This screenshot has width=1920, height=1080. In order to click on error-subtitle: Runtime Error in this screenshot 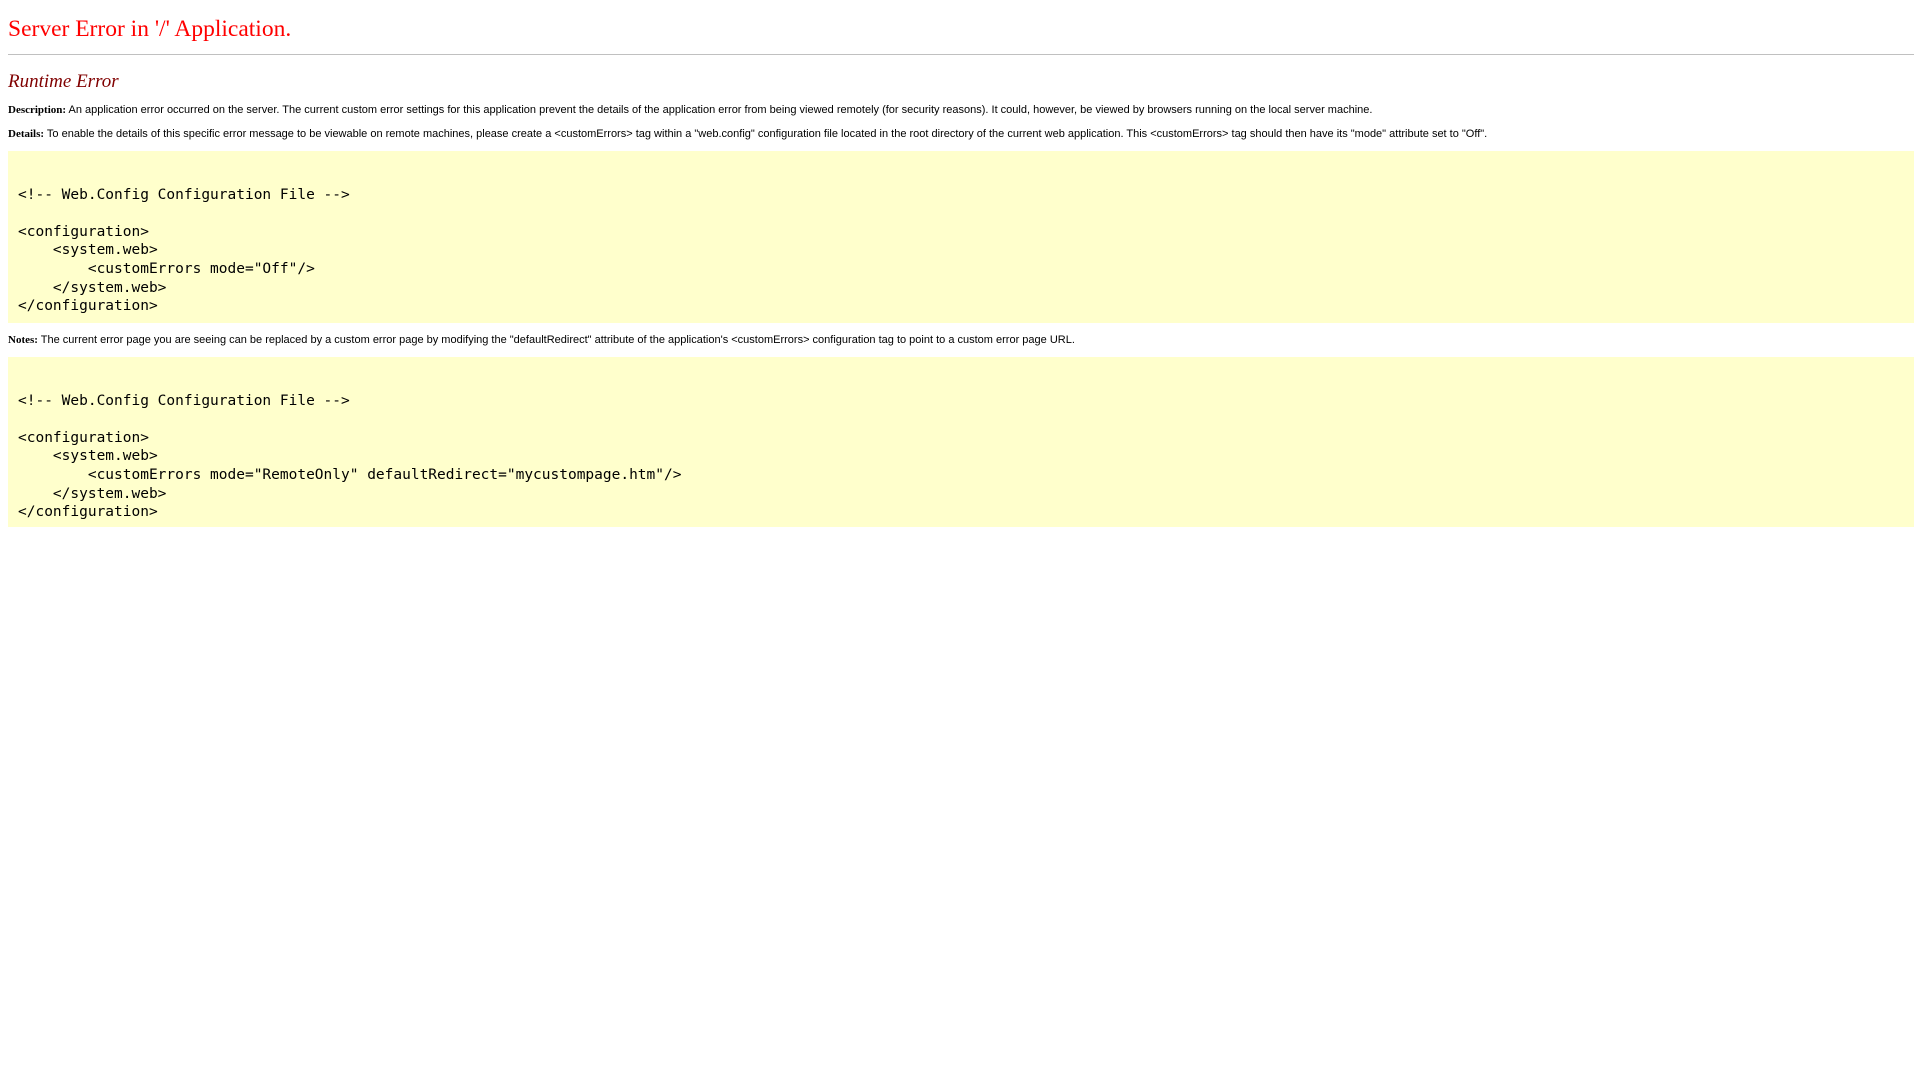, I will do `click(63, 81)`.